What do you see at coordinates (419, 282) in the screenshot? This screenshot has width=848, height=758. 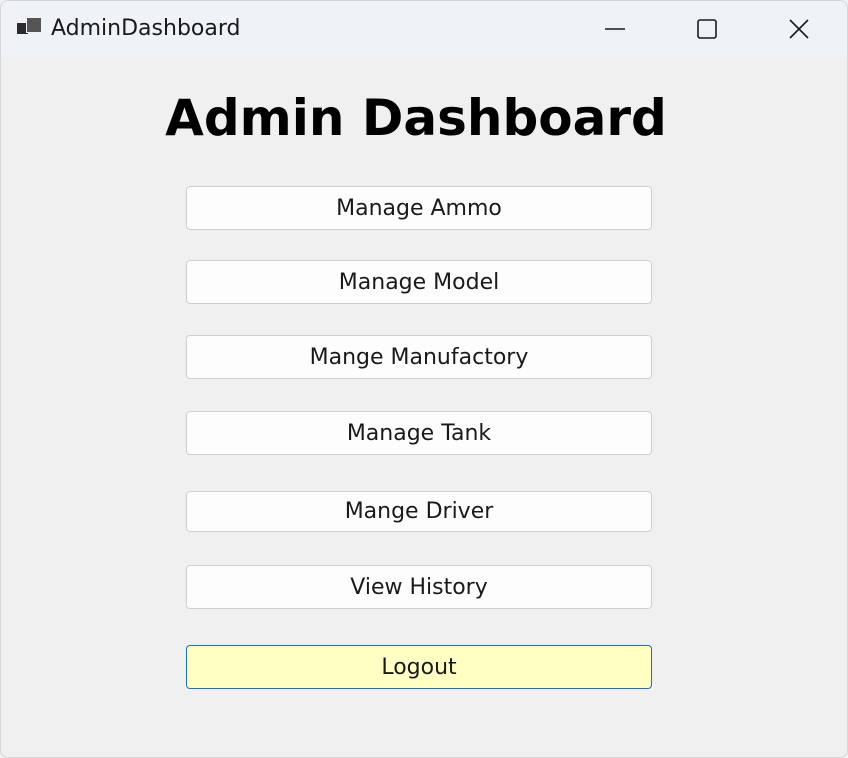 I see `manage-model-button: Manage Model` at bounding box center [419, 282].